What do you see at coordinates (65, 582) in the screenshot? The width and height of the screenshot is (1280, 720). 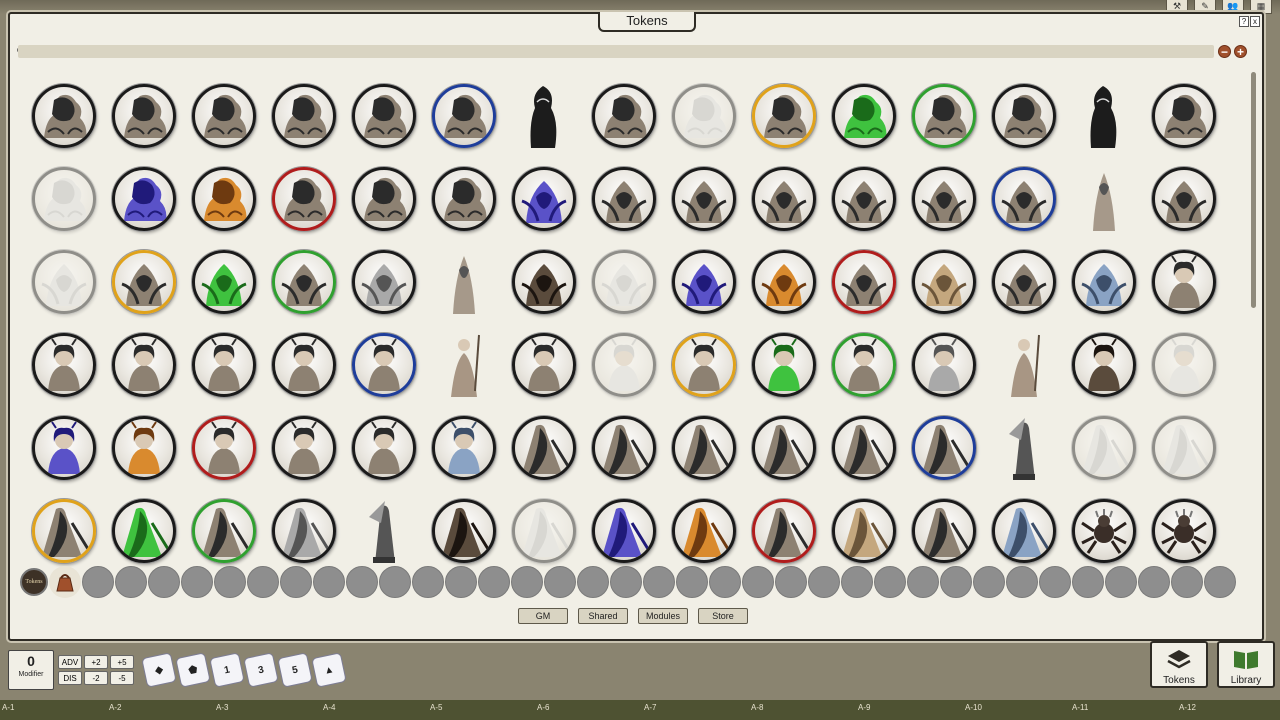 I see `bag-icon` at bounding box center [65, 582].